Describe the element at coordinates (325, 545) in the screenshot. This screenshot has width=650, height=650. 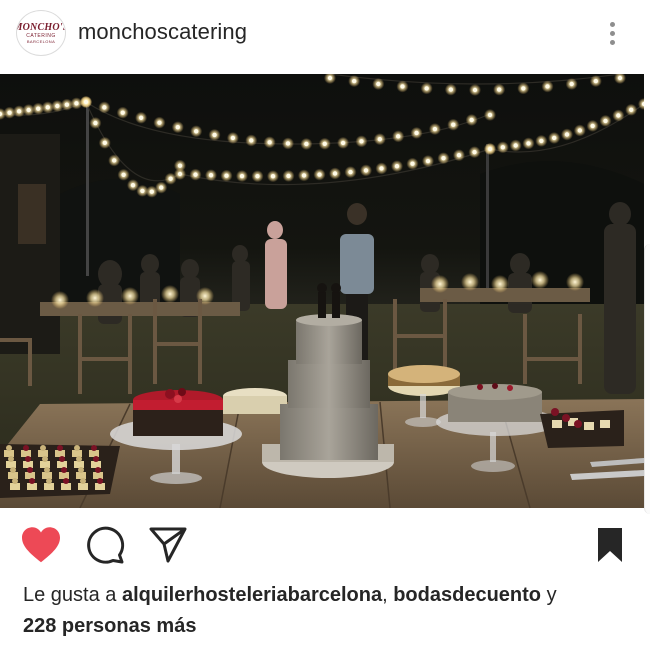
I see `post-actions` at that location.